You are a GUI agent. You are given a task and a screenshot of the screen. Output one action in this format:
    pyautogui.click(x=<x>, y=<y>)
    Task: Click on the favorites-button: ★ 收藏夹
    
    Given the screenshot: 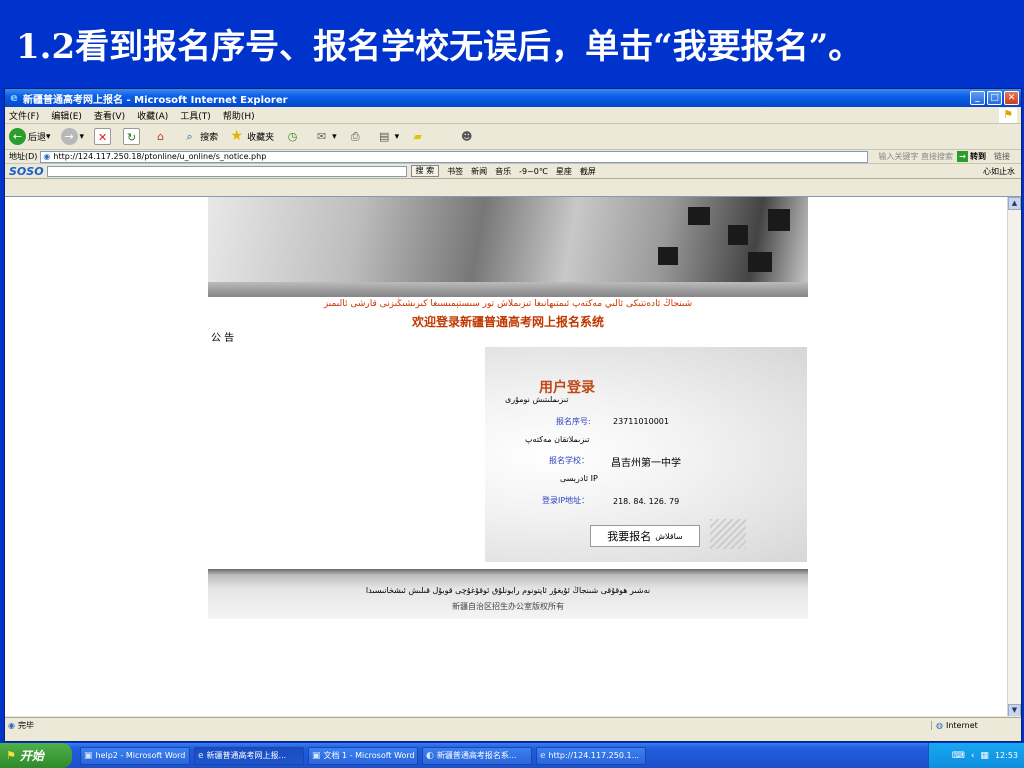 What is the action you would take?
    pyautogui.click(x=251, y=136)
    